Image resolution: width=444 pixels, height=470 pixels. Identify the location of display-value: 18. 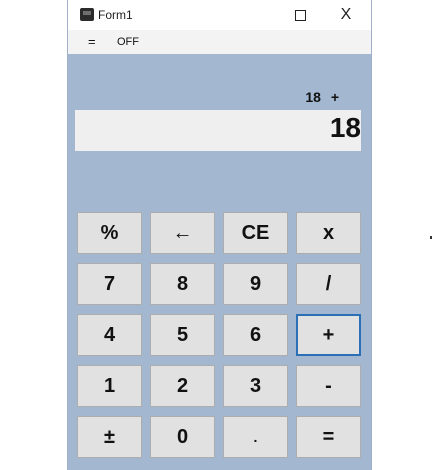
(345, 127).